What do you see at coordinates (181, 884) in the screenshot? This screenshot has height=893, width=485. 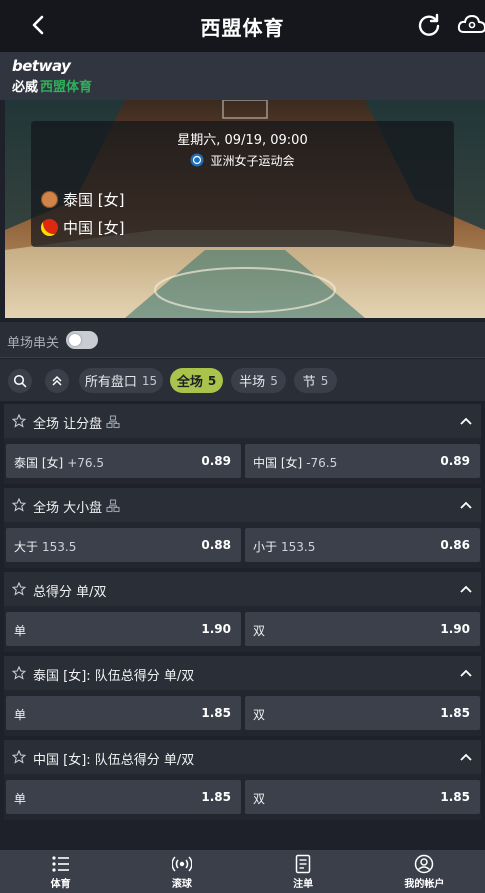 I see `nav-label: 滚球` at bounding box center [181, 884].